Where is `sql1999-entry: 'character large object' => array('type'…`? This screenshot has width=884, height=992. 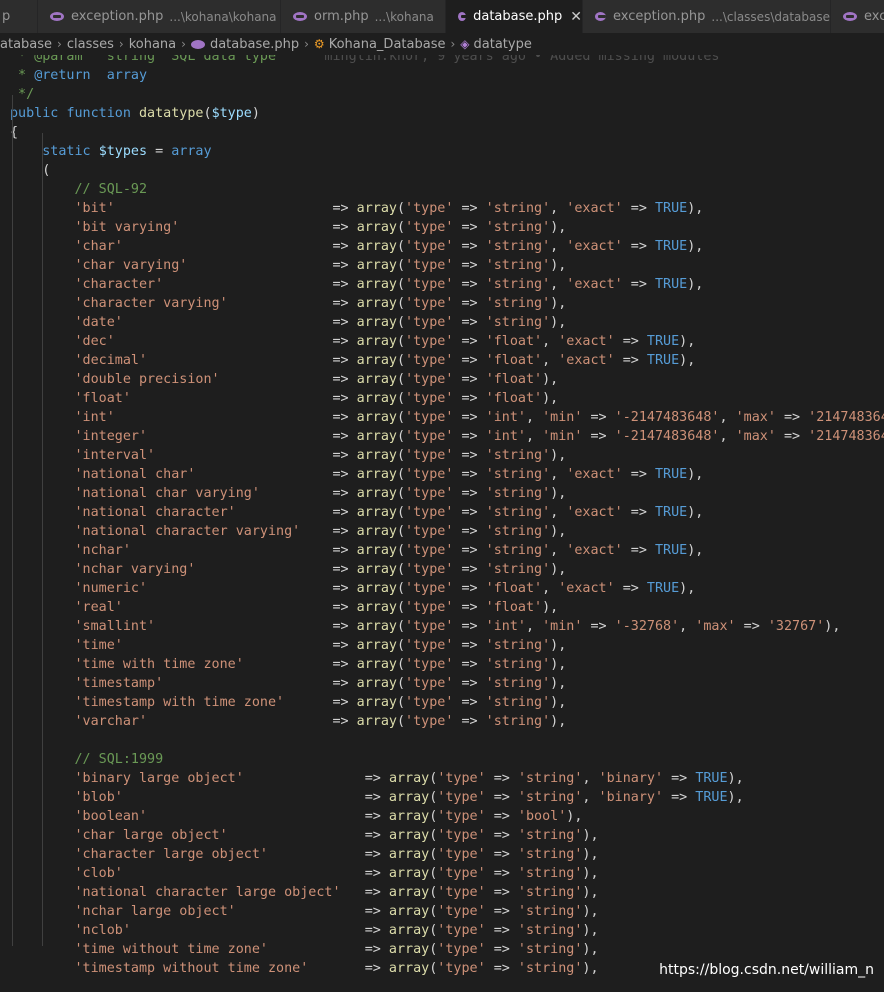 sql1999-entry: 'character large object' => array('type'… is located at coordinates (336, 854).